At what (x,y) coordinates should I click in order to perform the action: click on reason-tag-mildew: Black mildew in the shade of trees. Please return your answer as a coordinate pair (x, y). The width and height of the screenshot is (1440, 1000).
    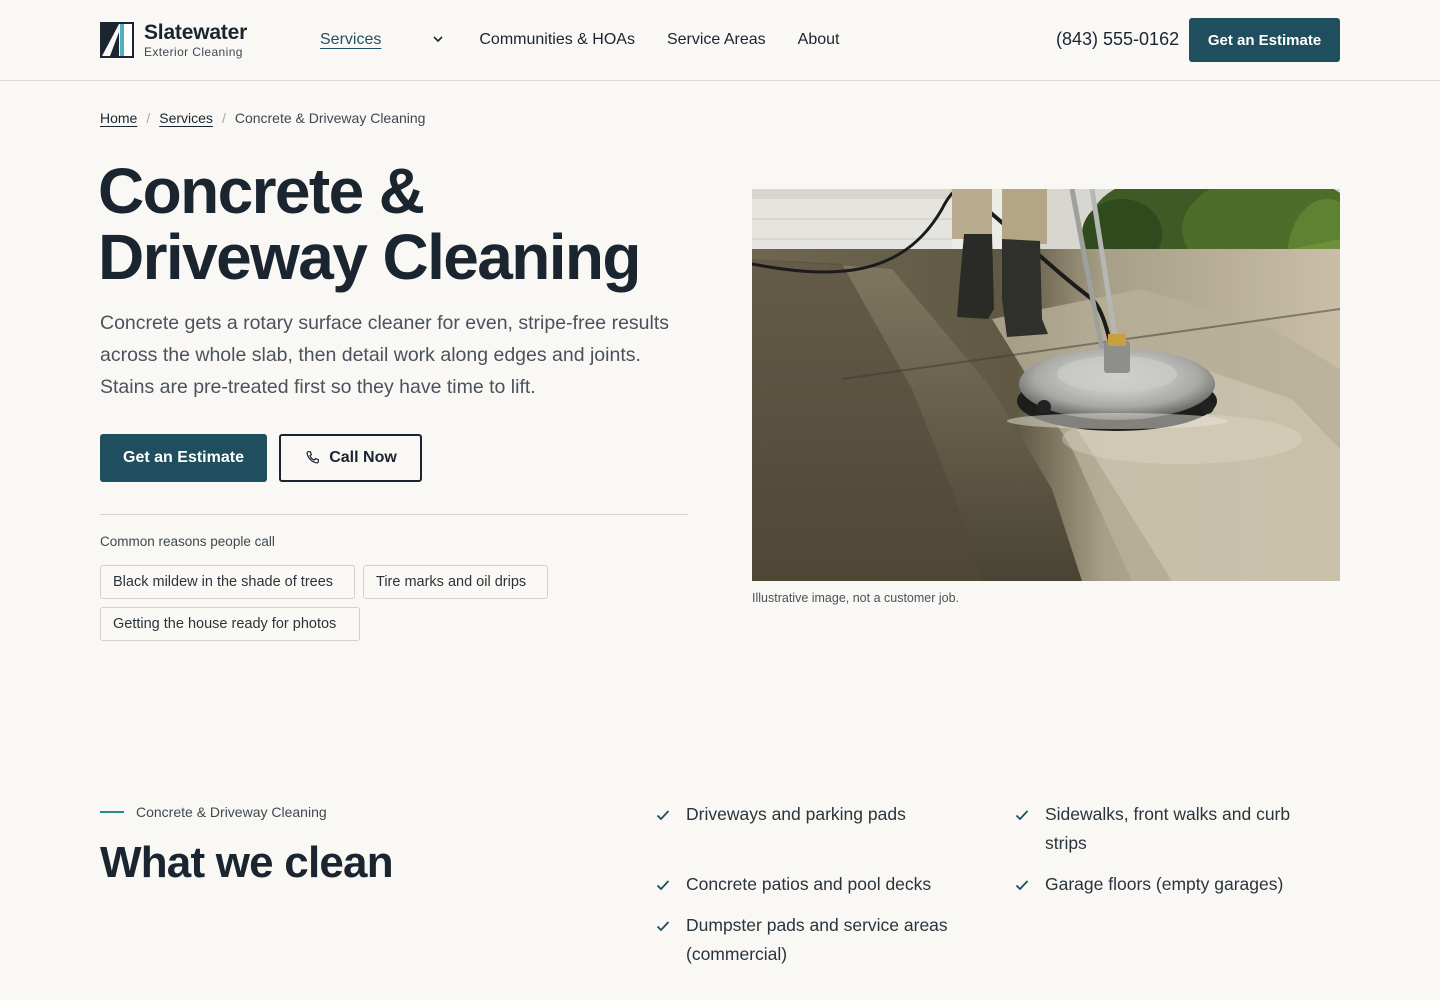
    Looking at the image, I should click on (227, 582).